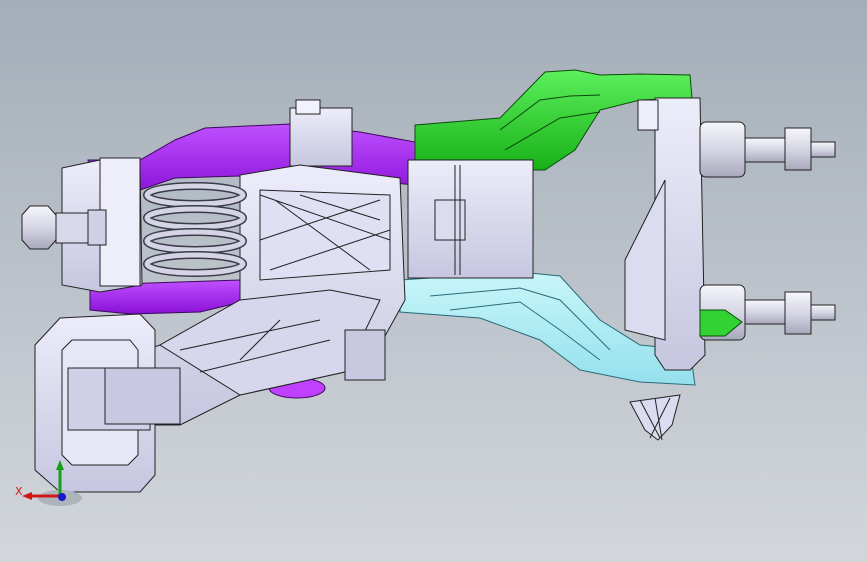 The image size is (867, 562). What do you see at coordinates (19, 491) in the screenshot?
I see `x-axis-label: X` at bounding box center [19, 491].